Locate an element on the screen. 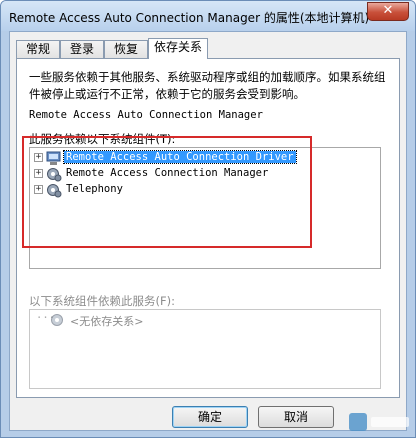 This screenshot has width=416, height=438. ok-button: 确定 is located at coordinates (210, 417).